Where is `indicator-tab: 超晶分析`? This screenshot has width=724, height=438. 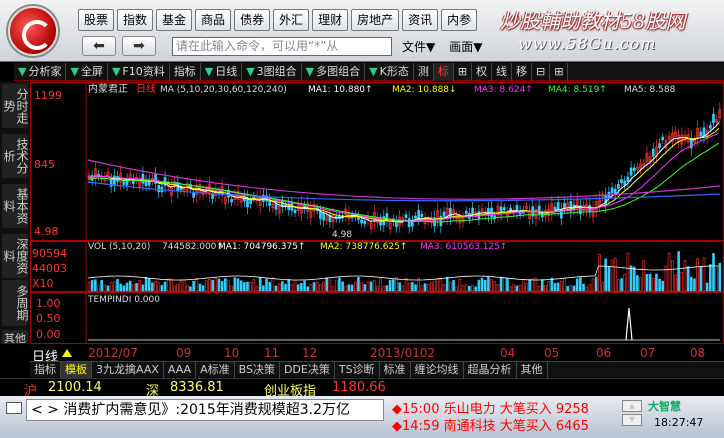 indicator-tab: 超晶分析 is located at coordinates (490, 370).